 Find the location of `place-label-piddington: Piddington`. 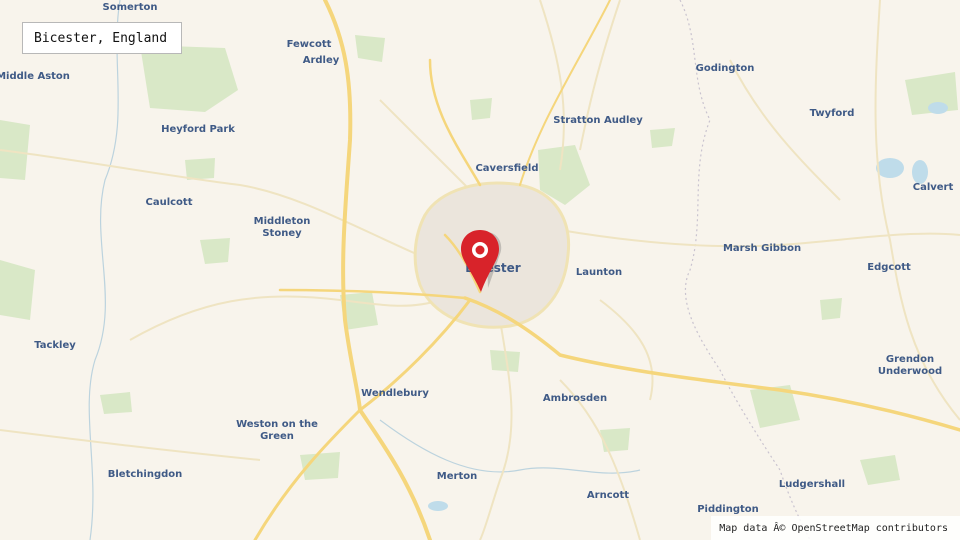

place-label-piddington: Piddington is located at coordinates (728, 509).